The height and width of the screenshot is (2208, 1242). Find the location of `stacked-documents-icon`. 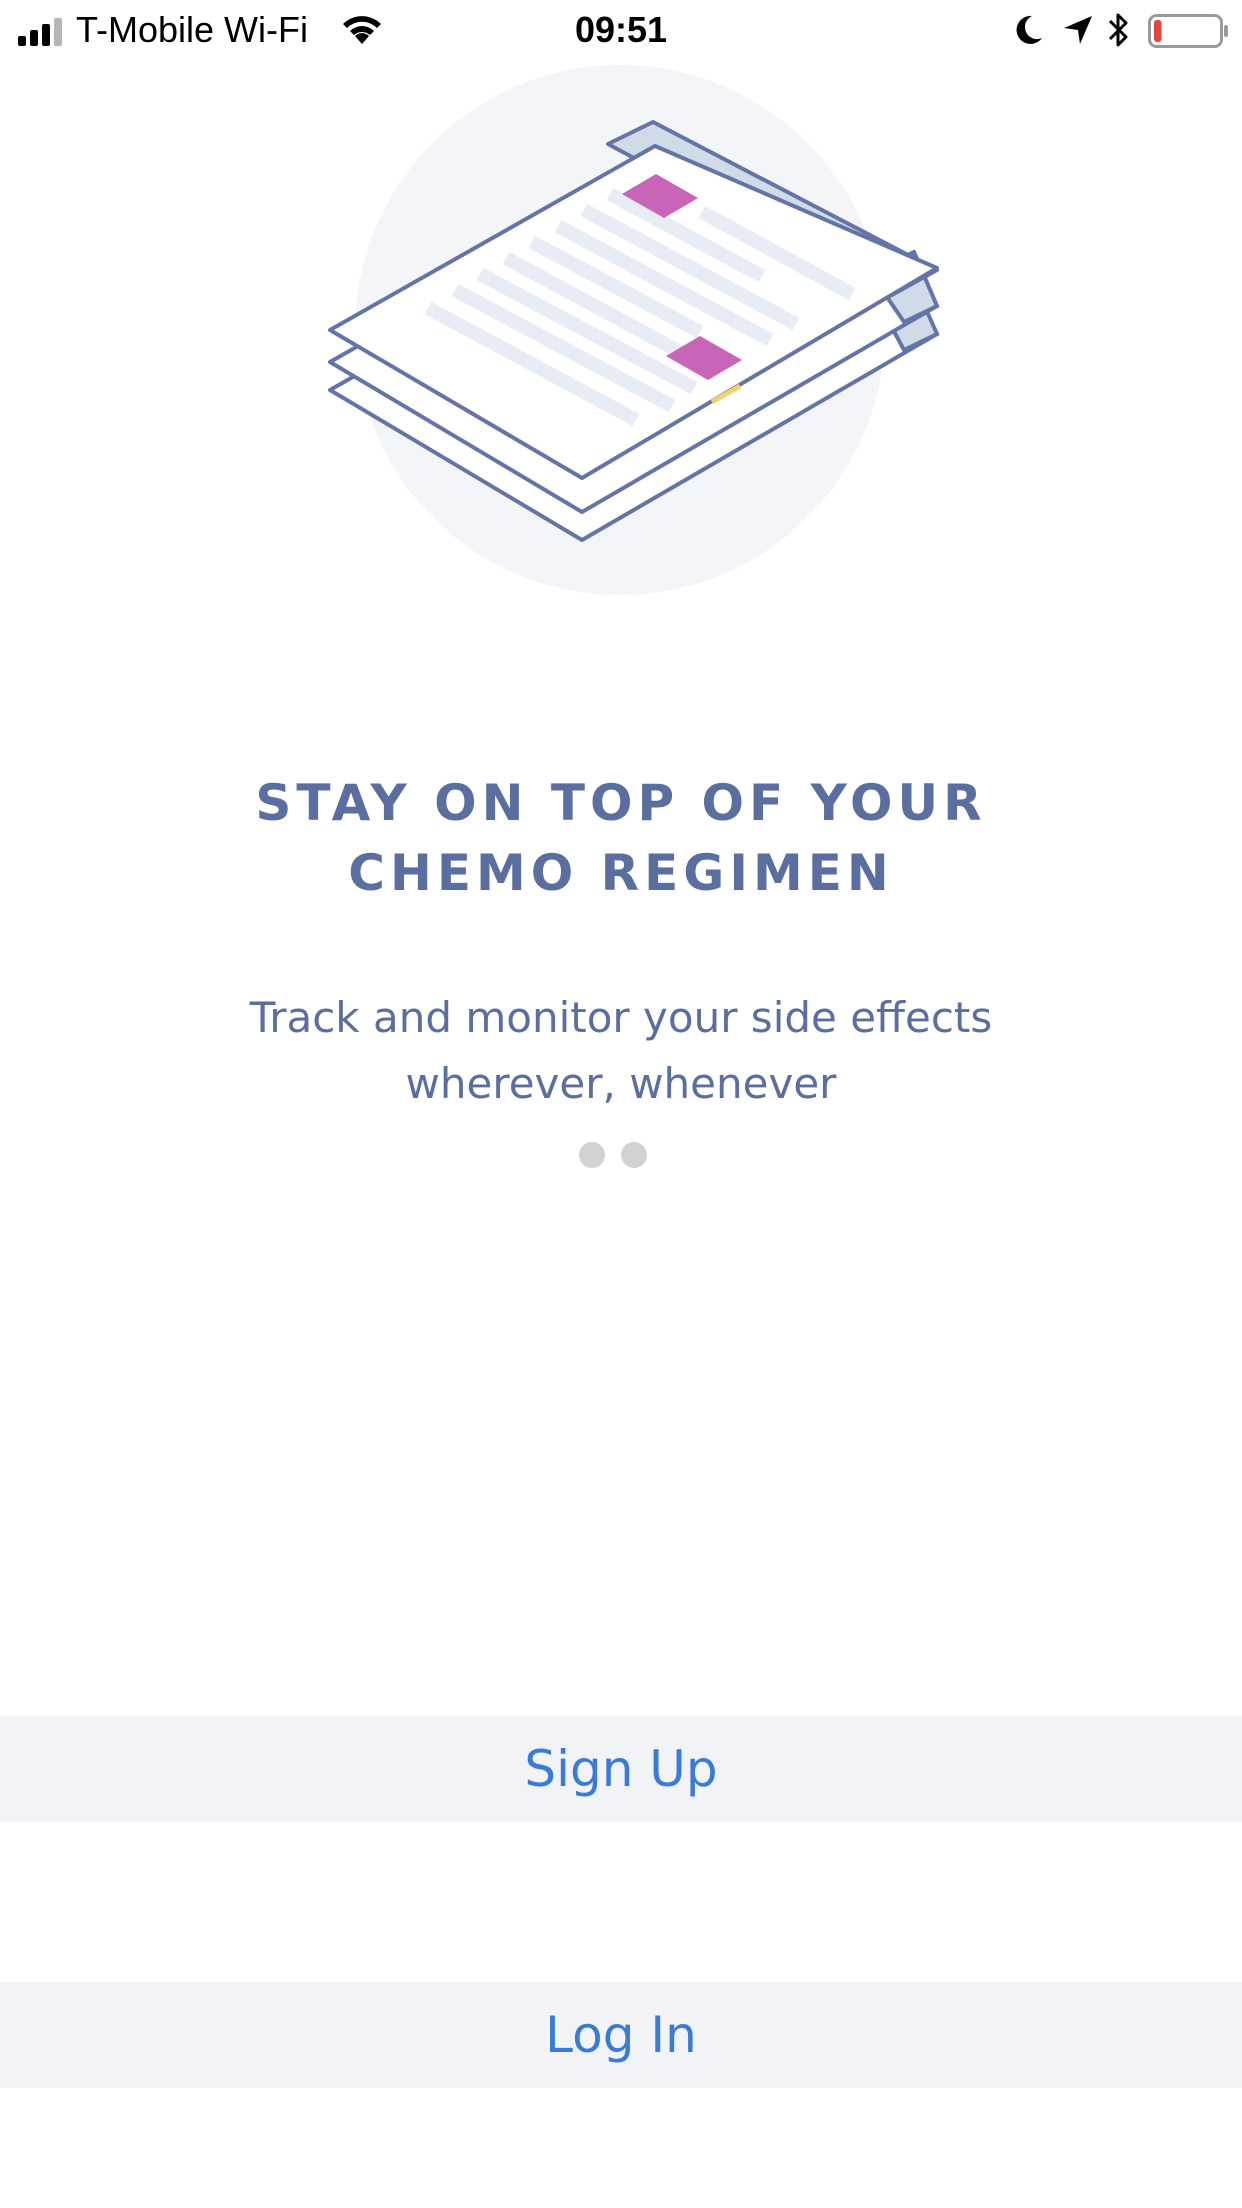

stacked-documents-icon is located at coordinates (634, 330).